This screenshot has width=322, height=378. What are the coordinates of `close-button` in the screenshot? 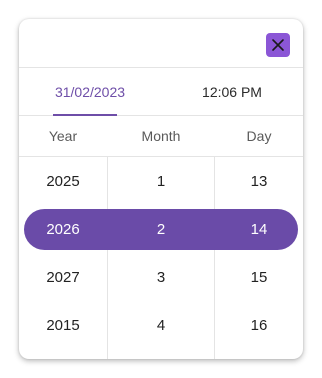 It's located at (278, 45).